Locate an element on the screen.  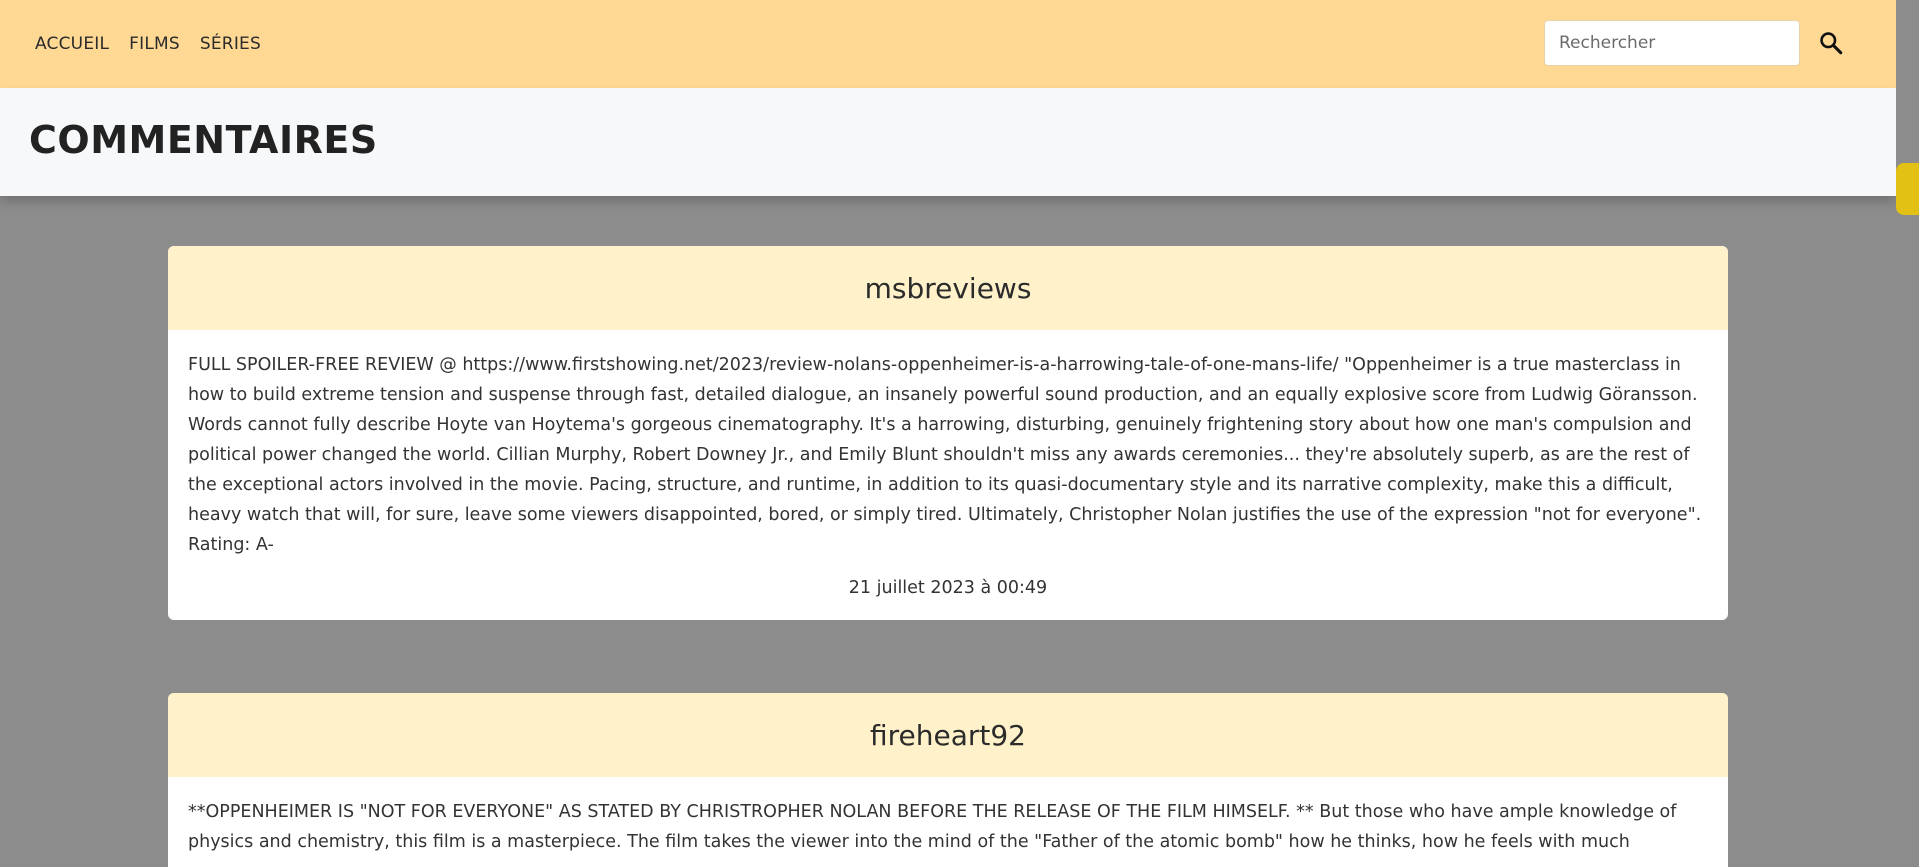
search-button is located at coordinates (1831, 43).